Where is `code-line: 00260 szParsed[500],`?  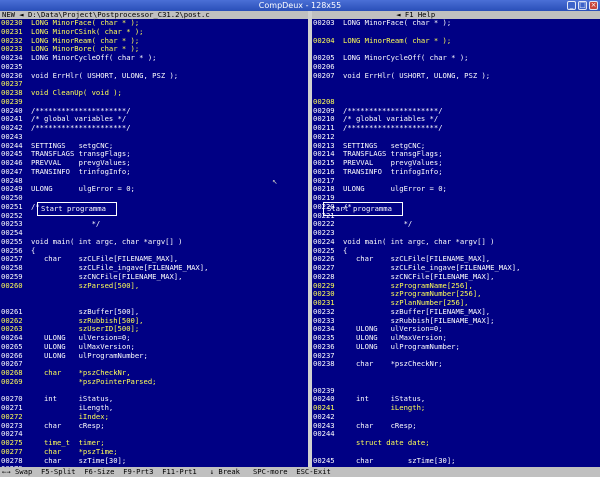
code-line: 00260 szParsed[500], is located at coordinates (154, 285).